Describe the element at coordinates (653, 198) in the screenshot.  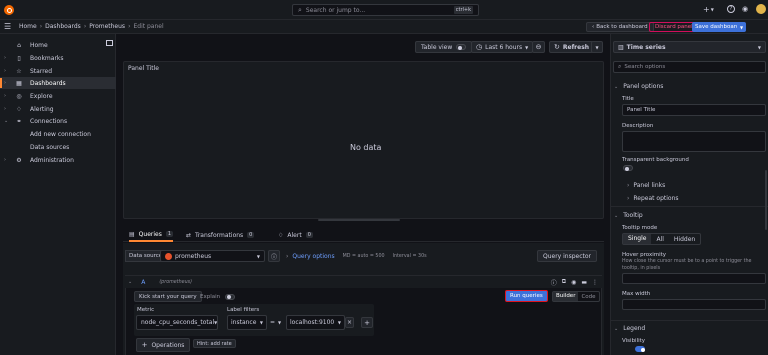
I see `repeat-options-section: › Repeat options` at that location.